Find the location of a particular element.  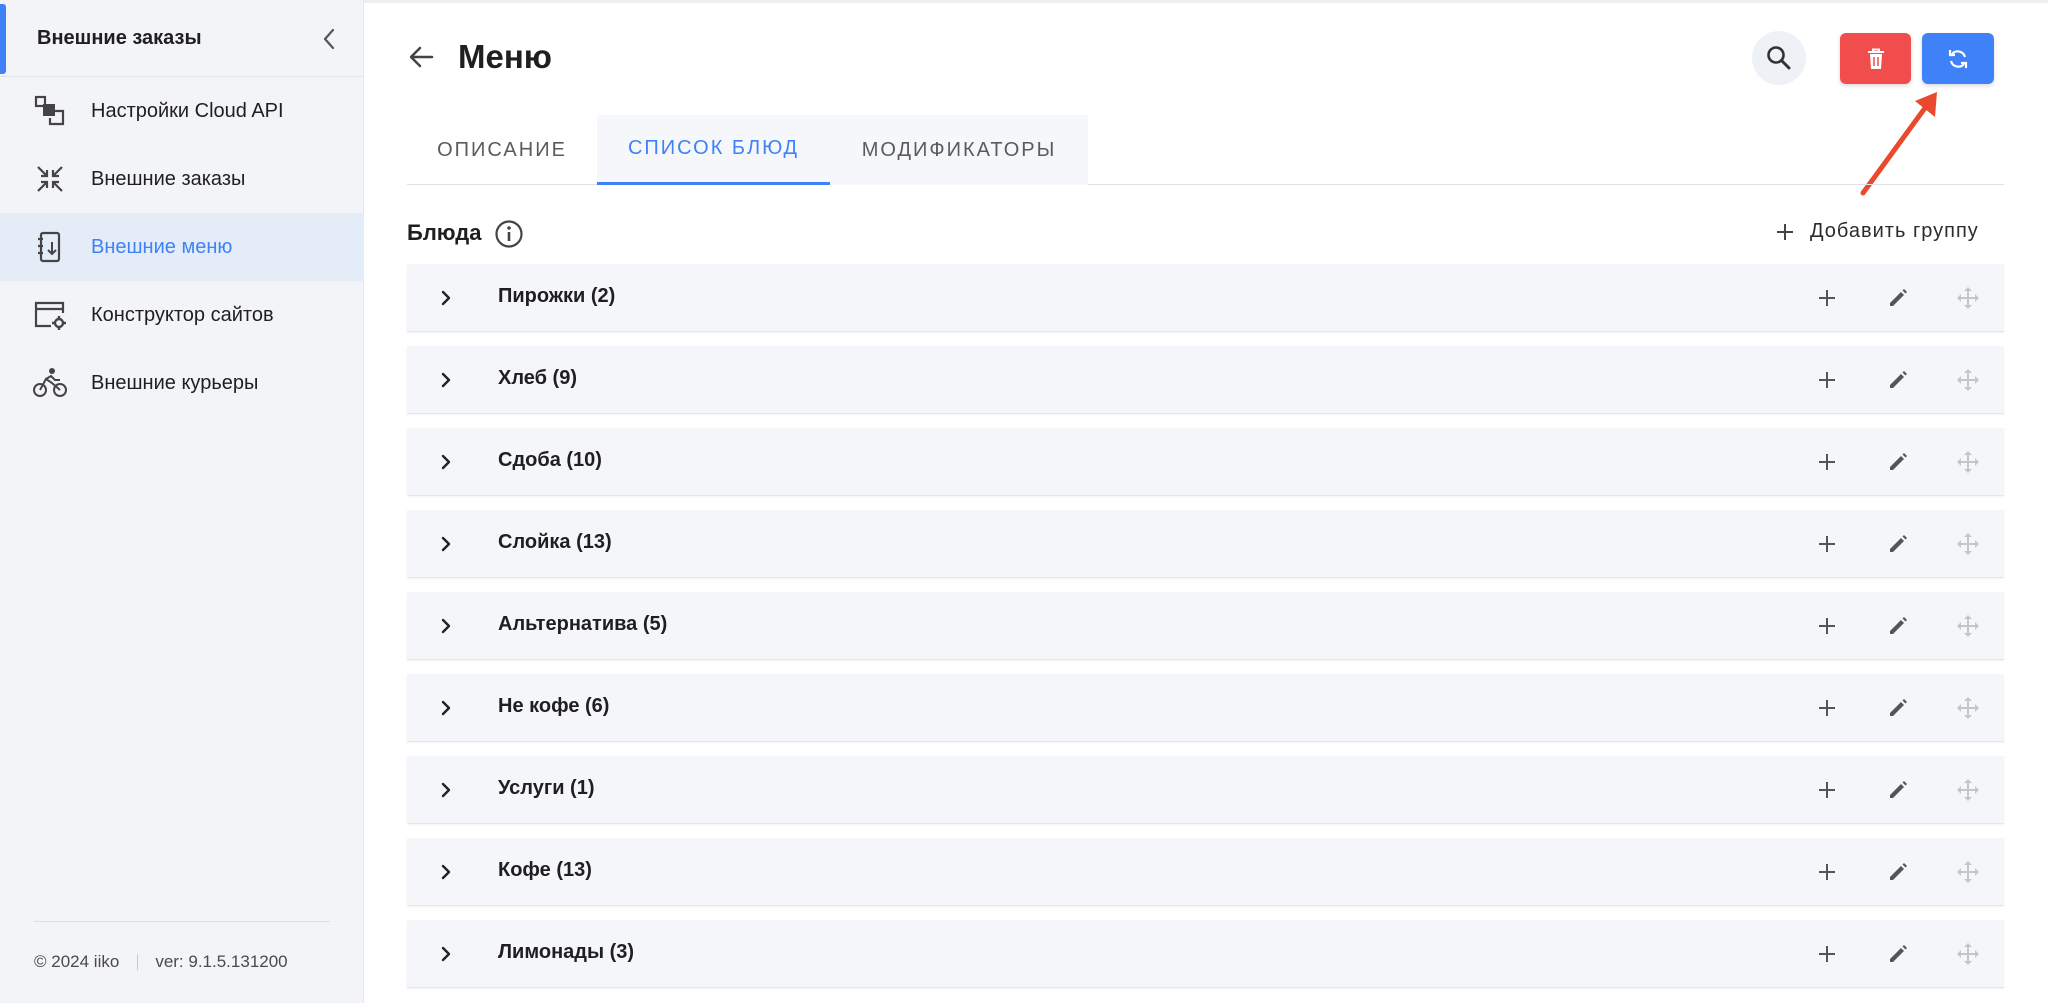

info-icon is located at coordinates (509, 234).